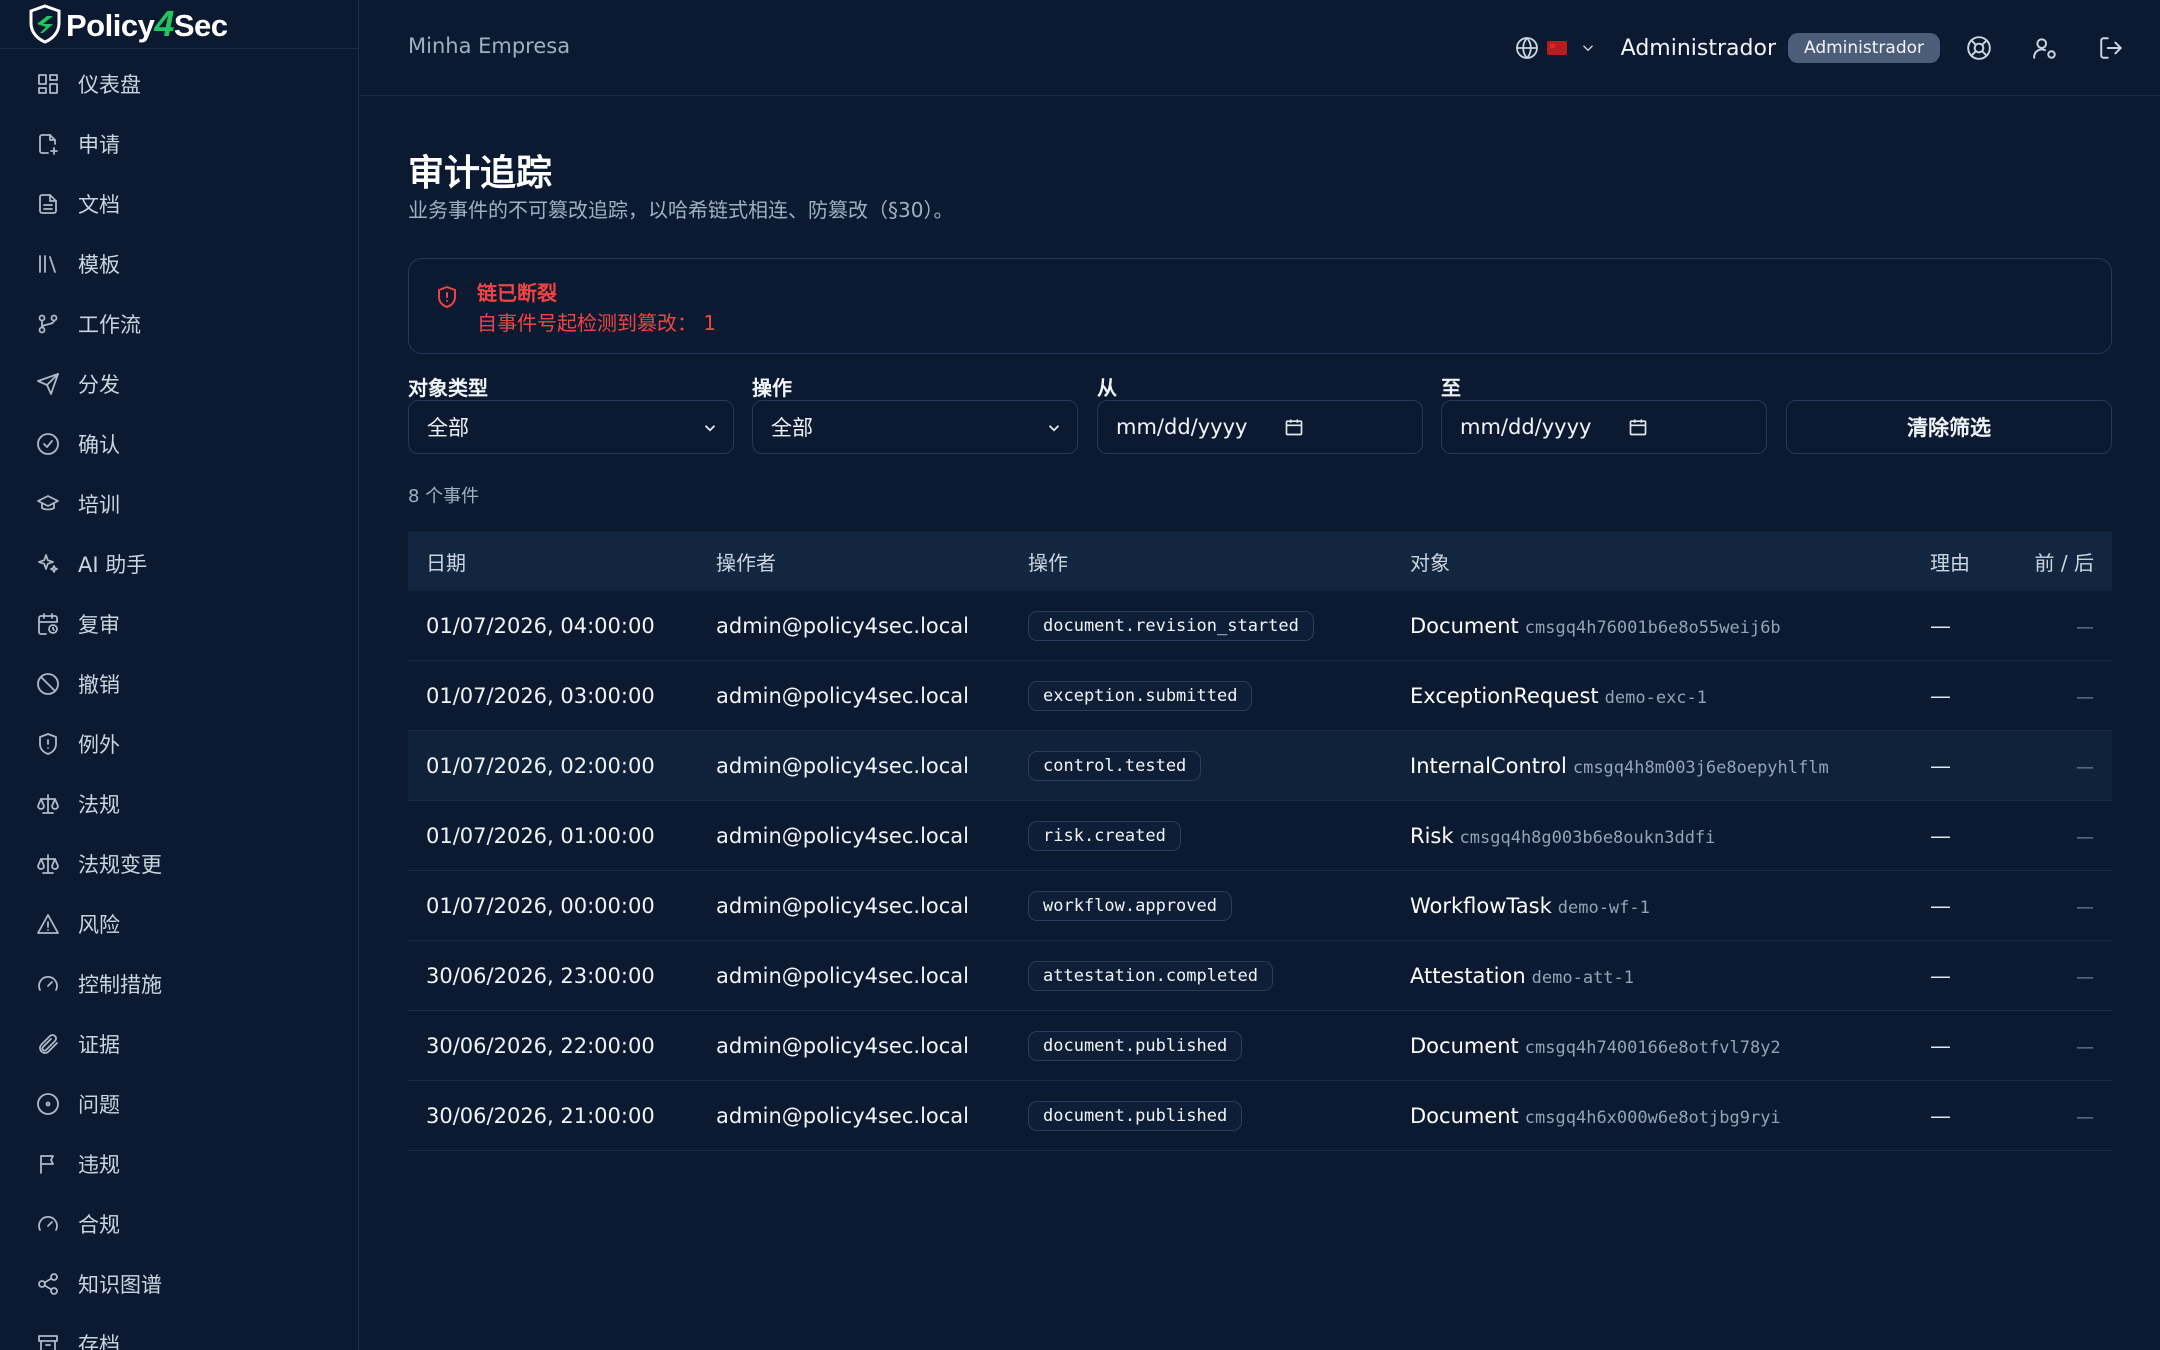  I want to click on object-type-filter: 对象类型 全部, so click(571, 413).